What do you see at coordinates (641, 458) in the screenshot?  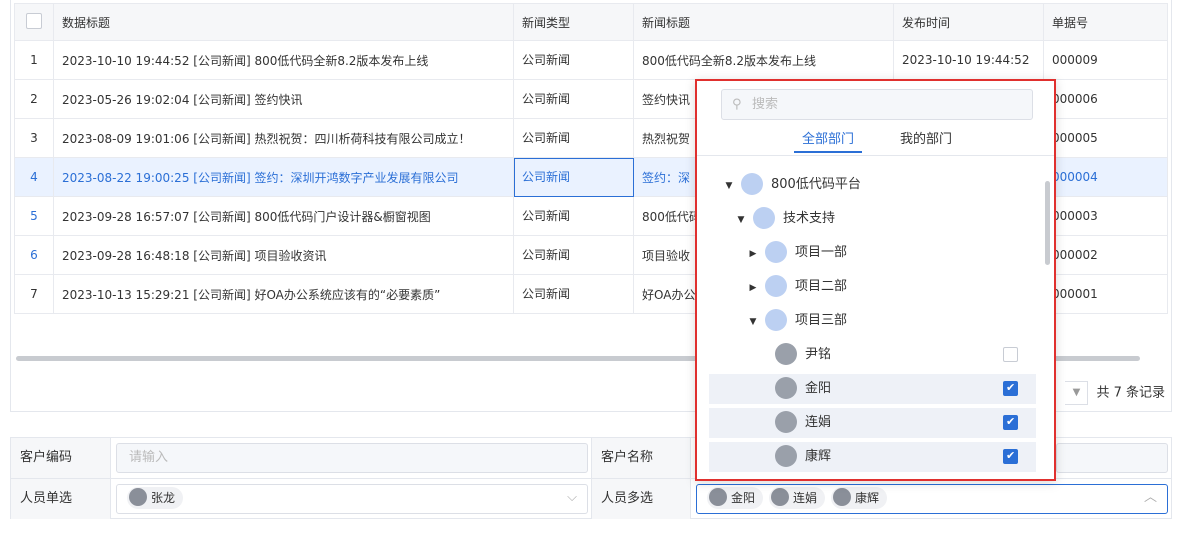 I see `customer-name-label: 客户名称` at bounding box center [641, 458].